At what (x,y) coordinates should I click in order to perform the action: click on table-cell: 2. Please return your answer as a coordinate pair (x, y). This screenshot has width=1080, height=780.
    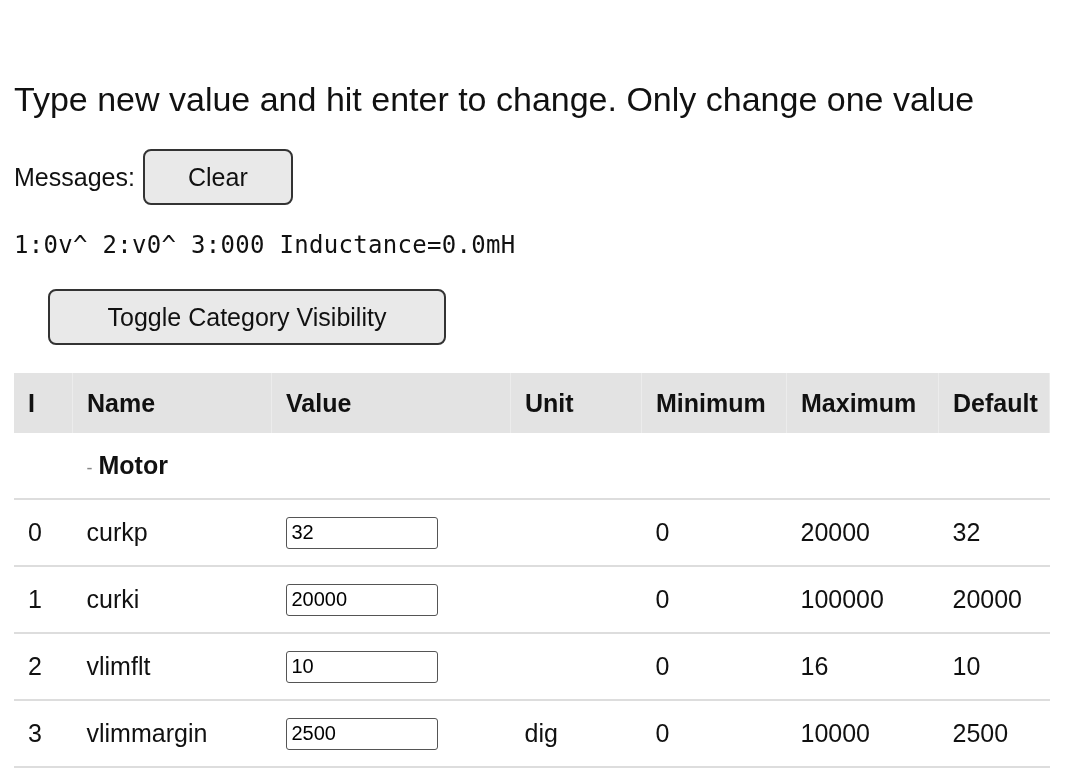
    Looking at the image, I should click on (43, 666).